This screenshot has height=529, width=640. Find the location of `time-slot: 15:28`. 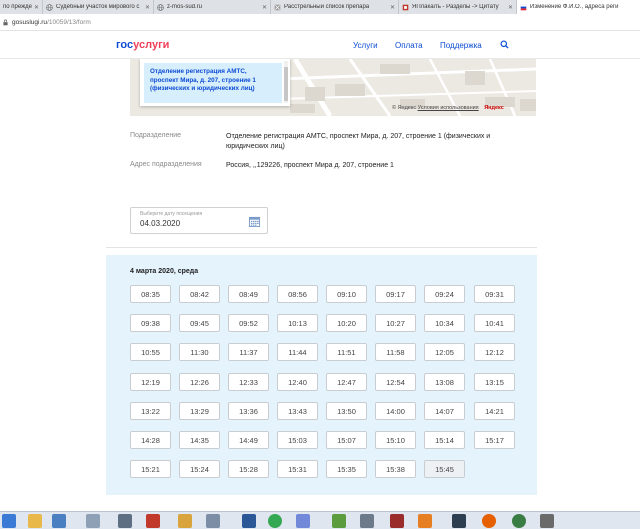

time-slot: 15:28 is located at coordinates (248, 469).